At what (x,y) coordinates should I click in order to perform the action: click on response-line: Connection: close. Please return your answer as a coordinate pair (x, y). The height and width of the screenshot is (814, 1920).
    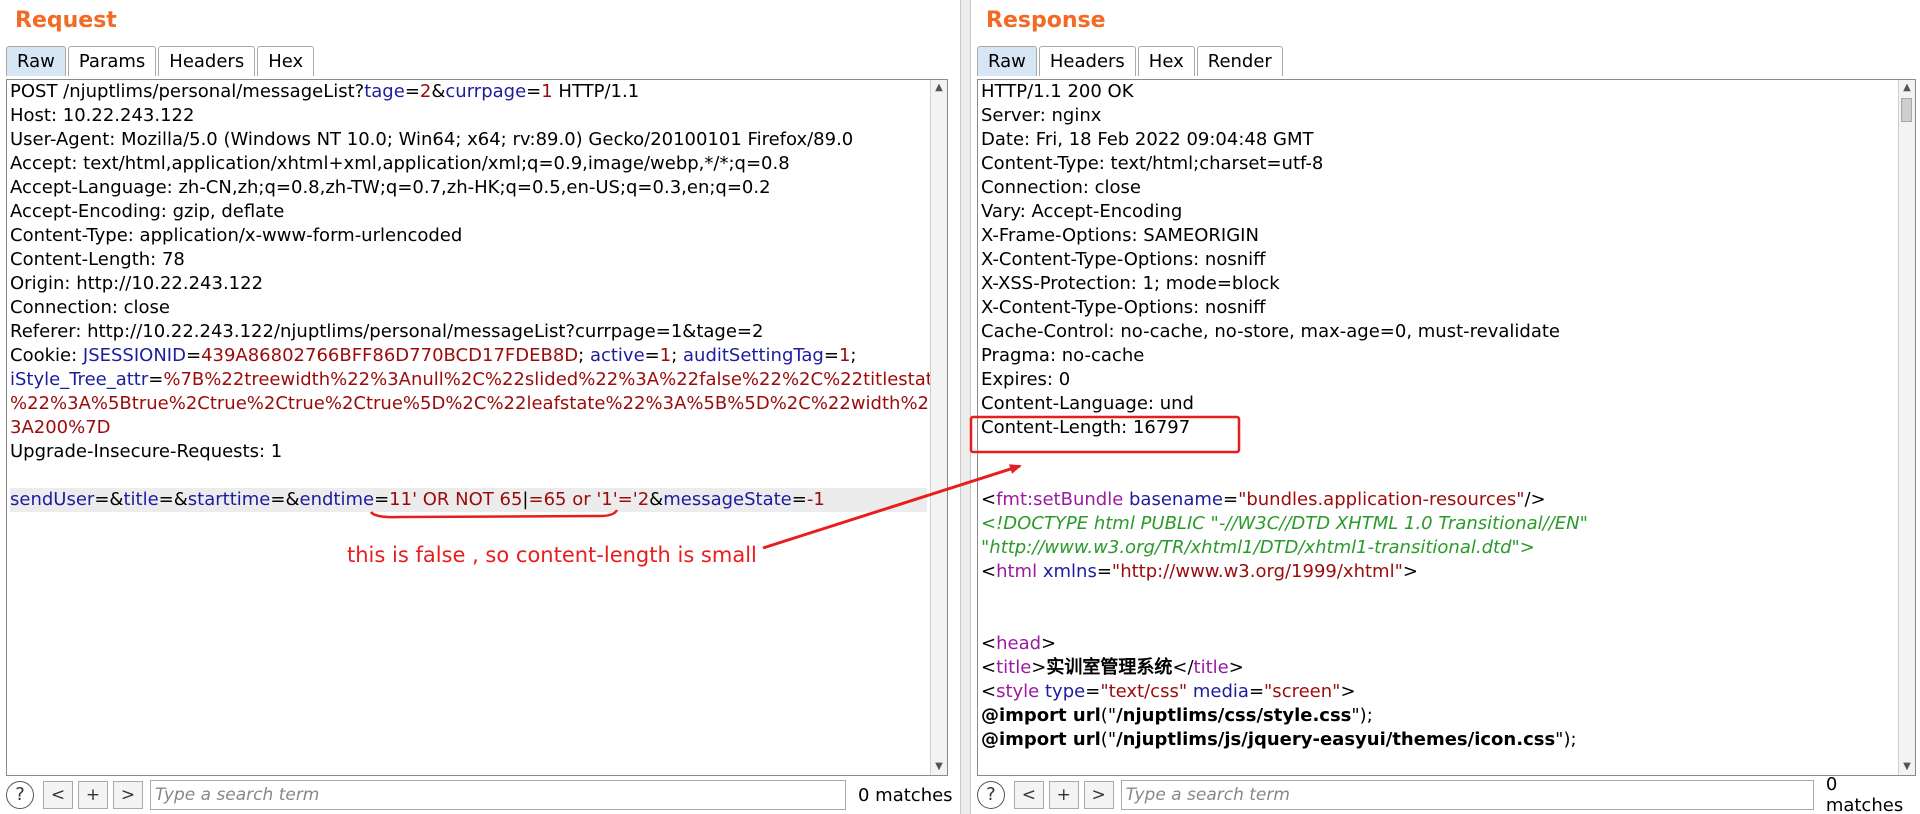
    Looking at the image, I should click on (1438, 188).